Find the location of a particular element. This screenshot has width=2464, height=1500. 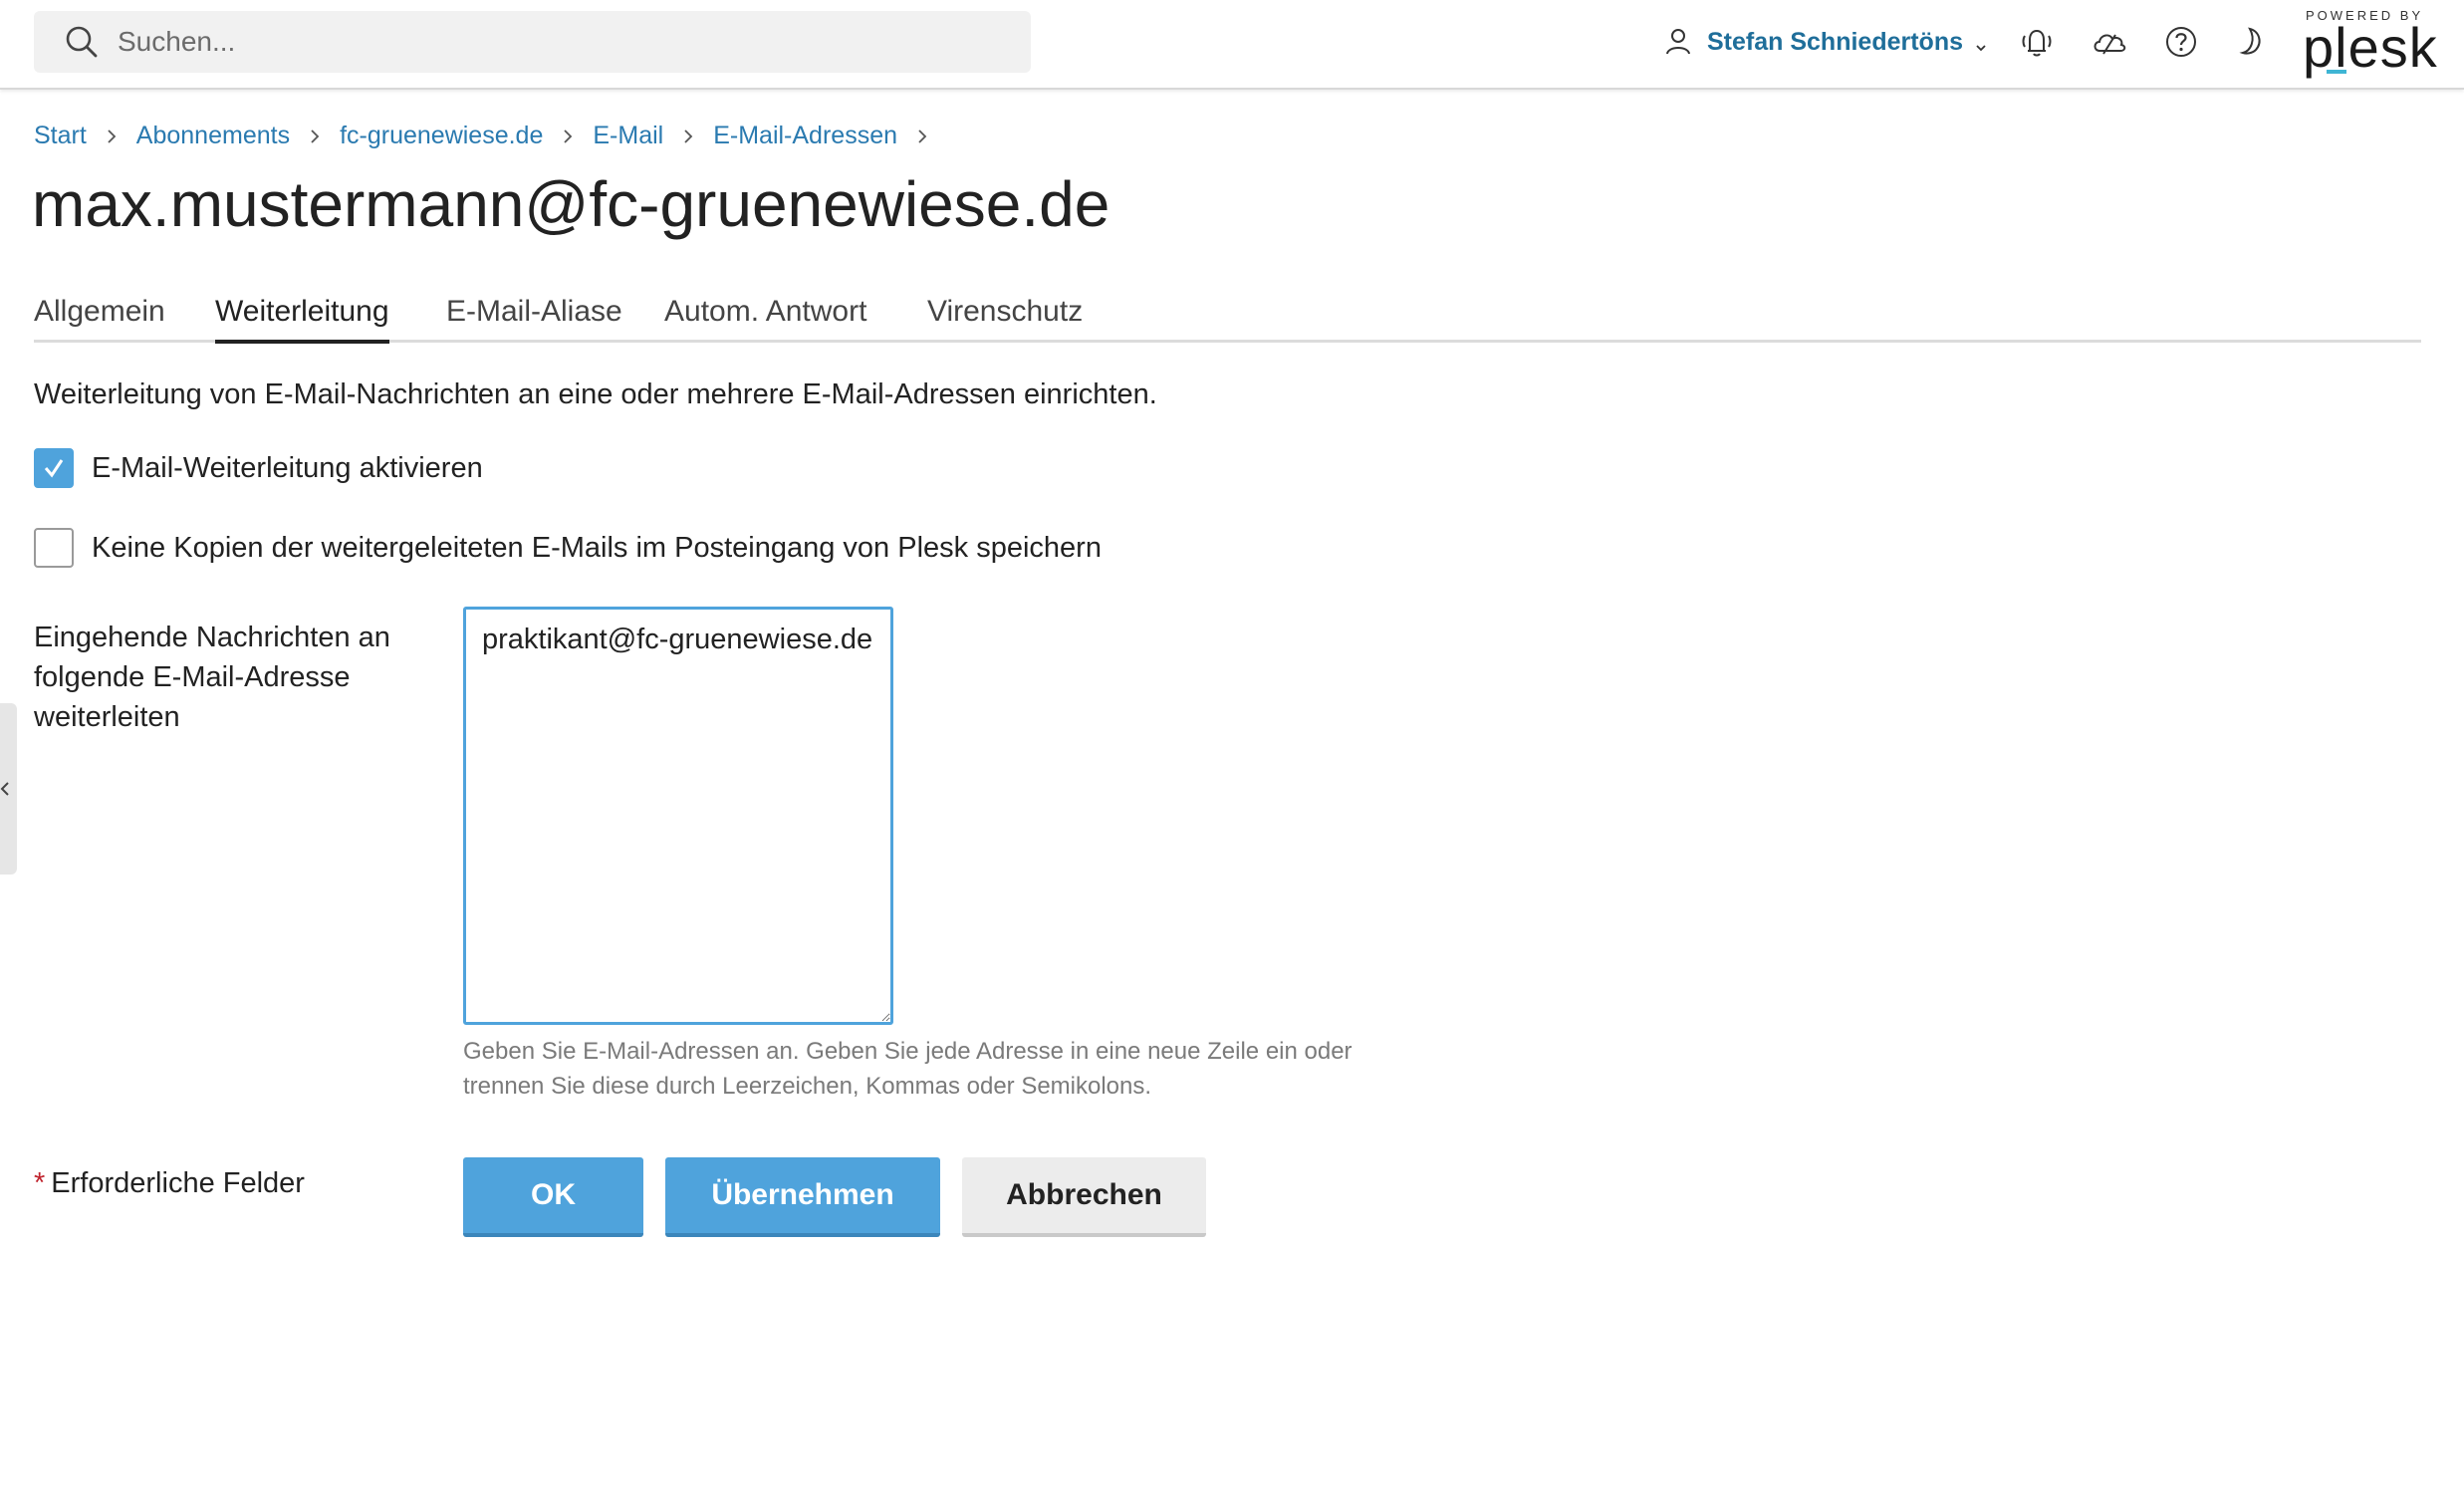

search-box is located at coordinates (532, 42).